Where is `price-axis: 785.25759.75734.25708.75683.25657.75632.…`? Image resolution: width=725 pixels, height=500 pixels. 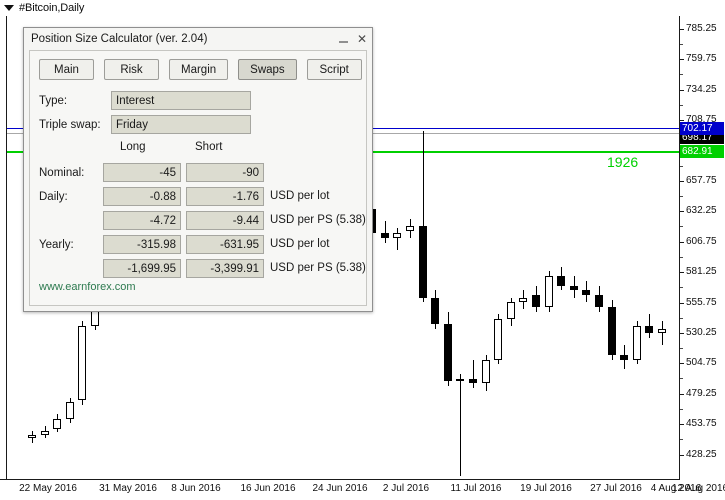
price-axis: 785.25759.75734.25708.75683.25657.75632.… is located at coordinates (702, 247).